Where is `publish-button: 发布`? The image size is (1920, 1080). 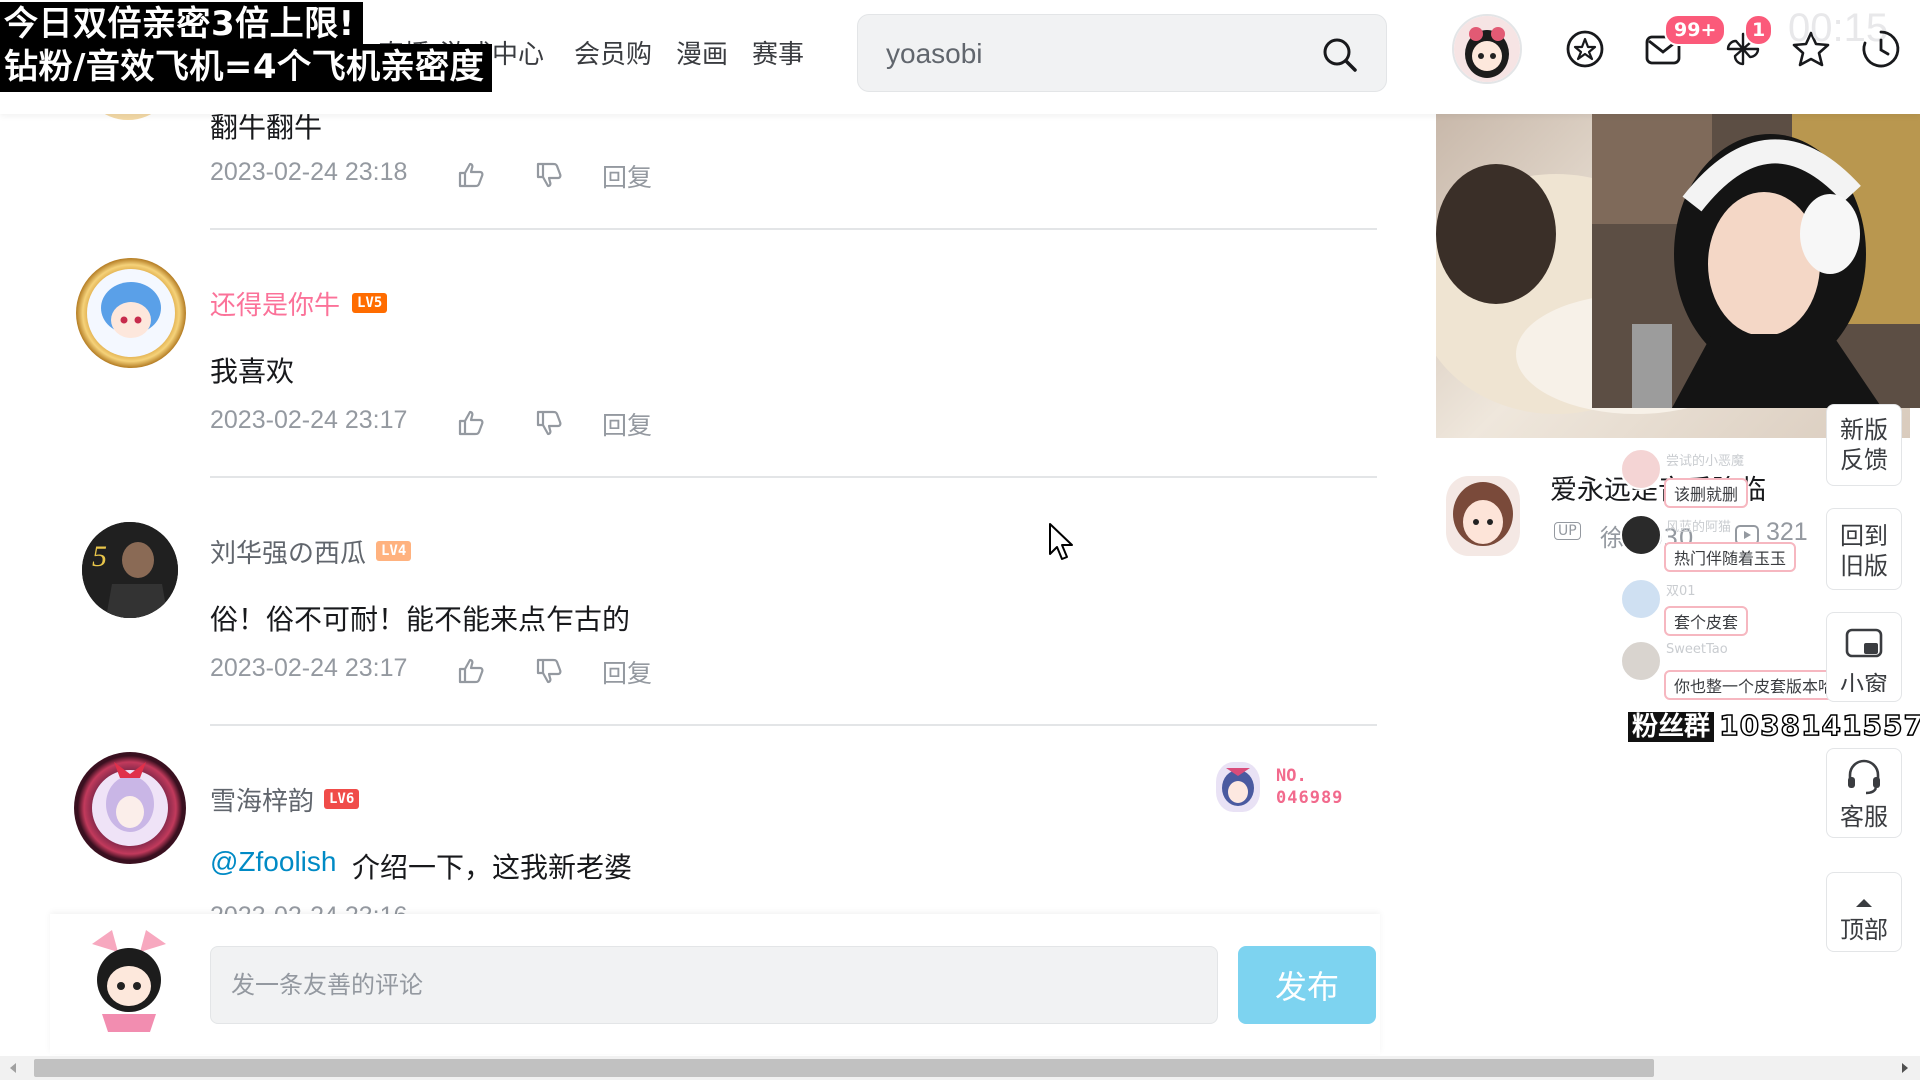 publish-button: 发布 is located at coordinates (1307, 985).